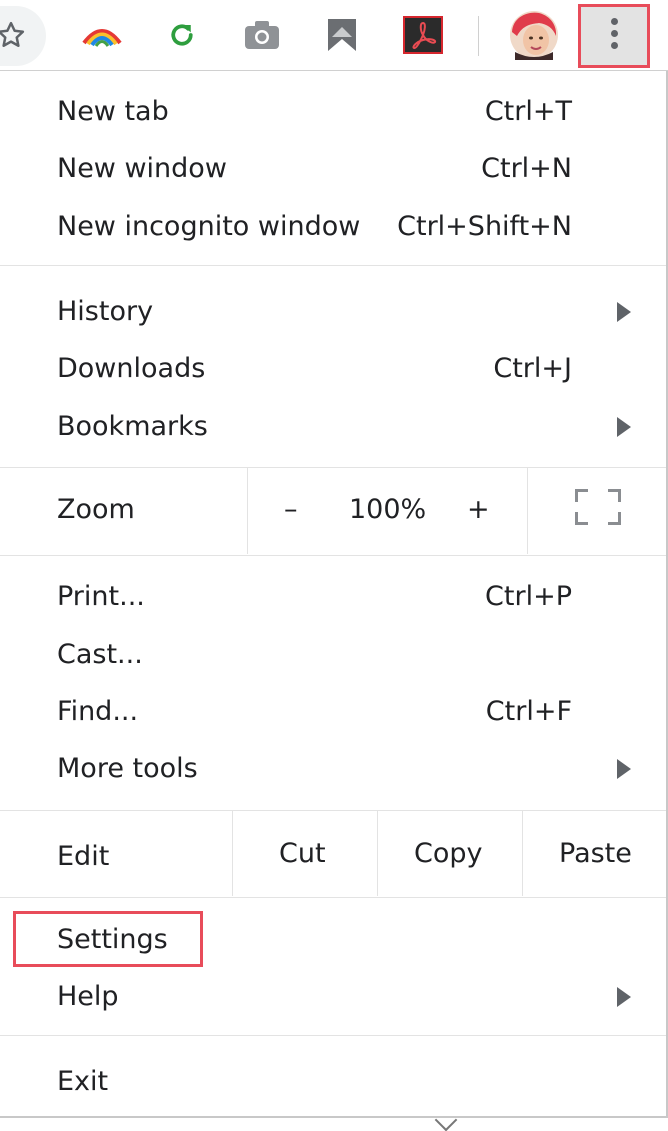 Image resolution: width=668 pixels, height=1131 pixels. What do you see at coordinates (333, 996) in the screenshot?
I see `menu-item-help: Help` at bounding box center [333, 996].